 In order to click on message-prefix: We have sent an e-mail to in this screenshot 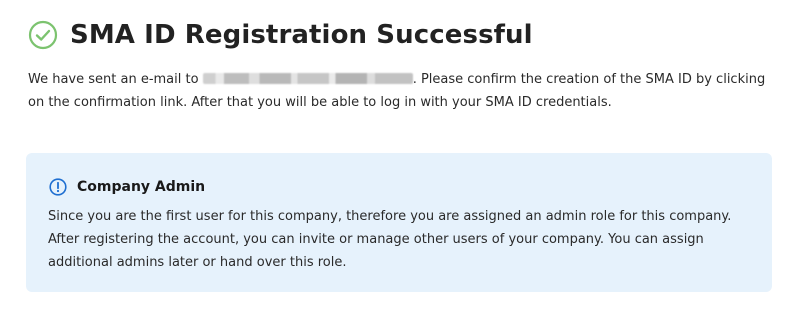, I will do `click(115, 79)`.